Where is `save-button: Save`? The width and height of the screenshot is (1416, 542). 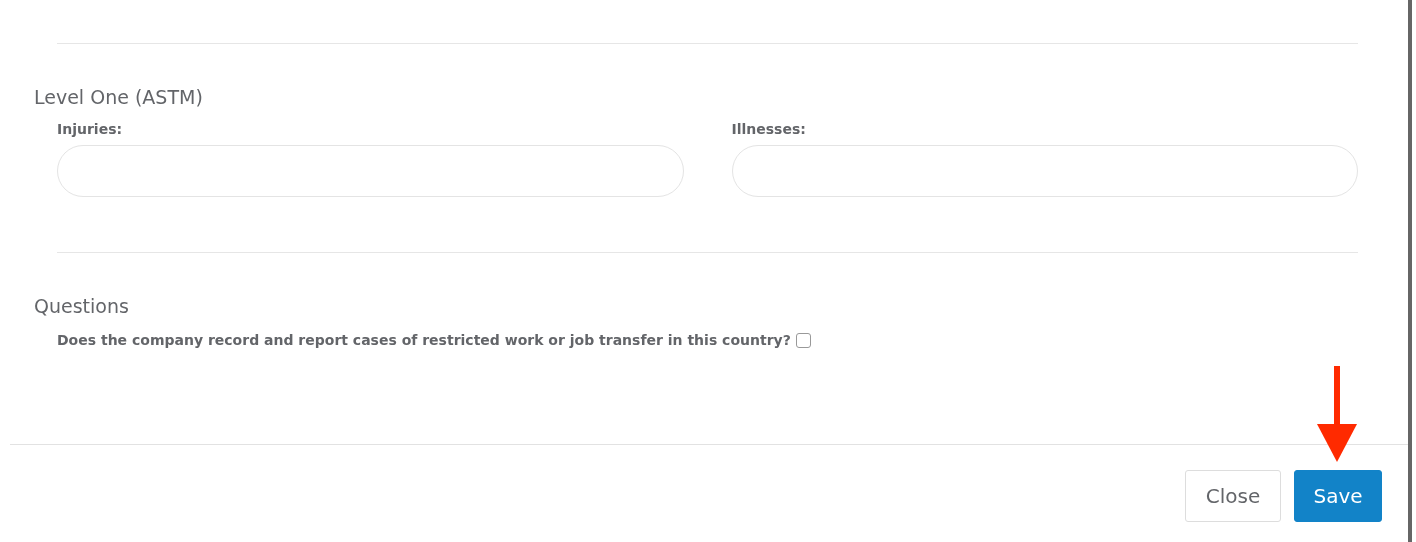
save-button: Save is located at coordinates (1338, 496).